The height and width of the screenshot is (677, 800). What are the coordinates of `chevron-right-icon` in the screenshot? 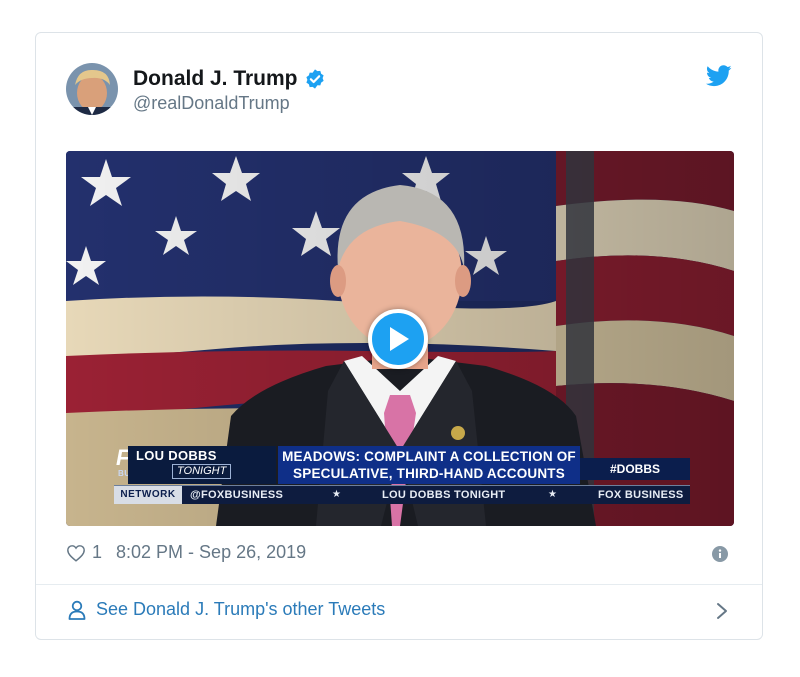 It's located at (722, 611).